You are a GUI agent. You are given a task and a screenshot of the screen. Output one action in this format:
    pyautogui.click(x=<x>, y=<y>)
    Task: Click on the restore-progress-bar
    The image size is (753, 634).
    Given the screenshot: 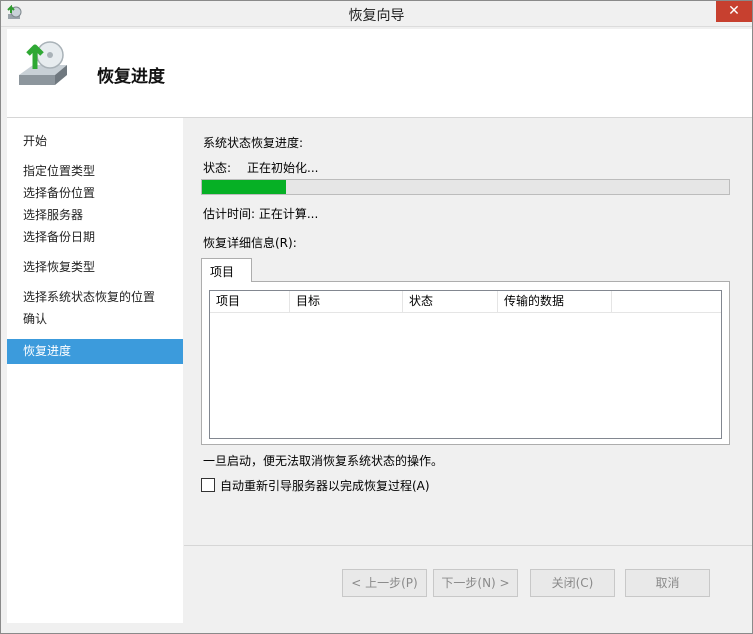 What is the action you would take?
    pyautogui.click(x=465, y=187)
    